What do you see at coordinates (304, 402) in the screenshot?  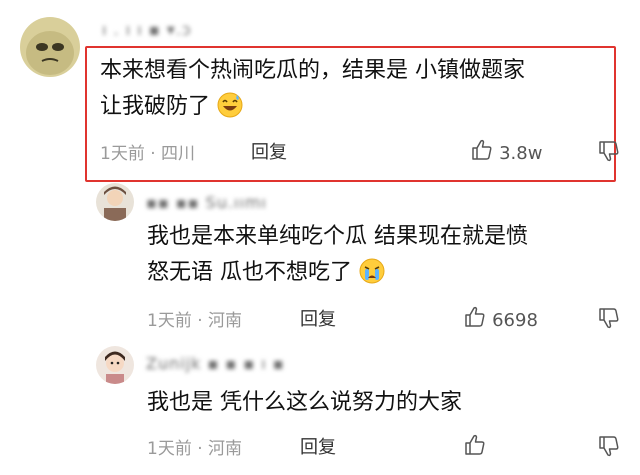 I see `comment-text-line: 我也是 凭什么这么说努力的大家` at bounding box center [304, 402].